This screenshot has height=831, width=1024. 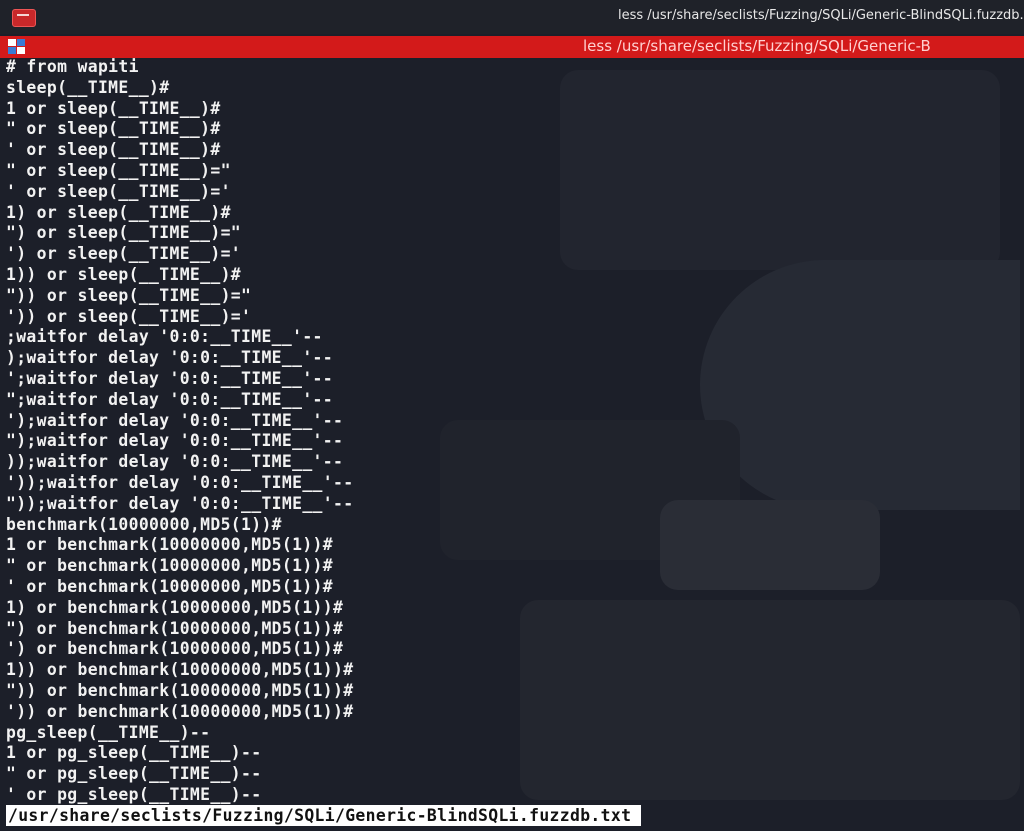 What do you see at coordinates (175, 420) in the screenshot?
I see `terminal-line: ');waitfor delay '0:0:__TIME__'--` at bounding box center [175, 420].